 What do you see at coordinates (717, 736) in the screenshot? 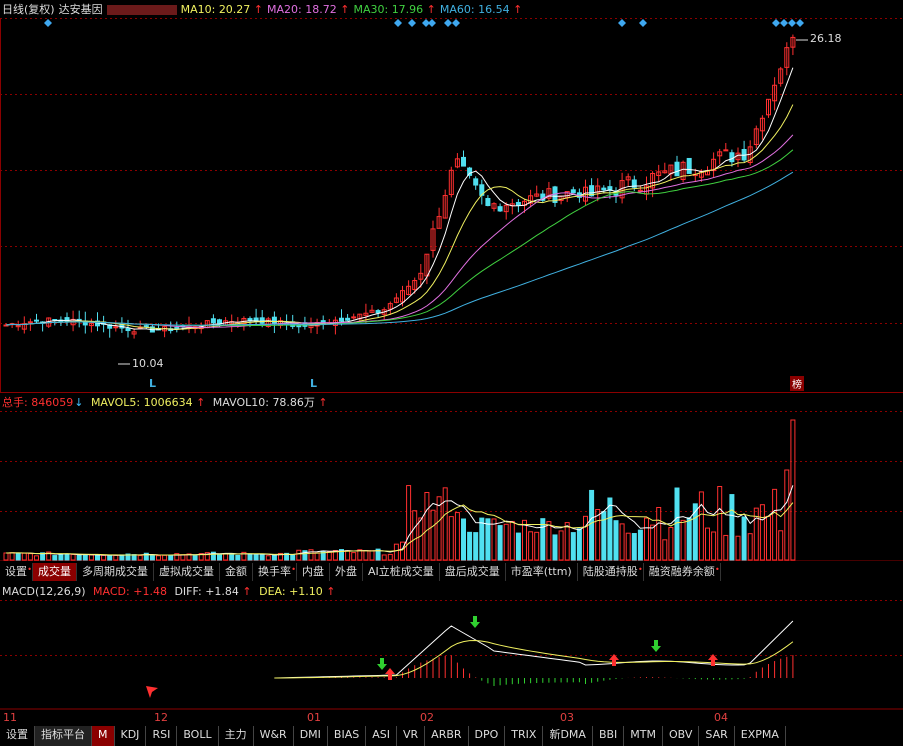
I see `indicator-tab: SAR` at bounding box center [717, 736].